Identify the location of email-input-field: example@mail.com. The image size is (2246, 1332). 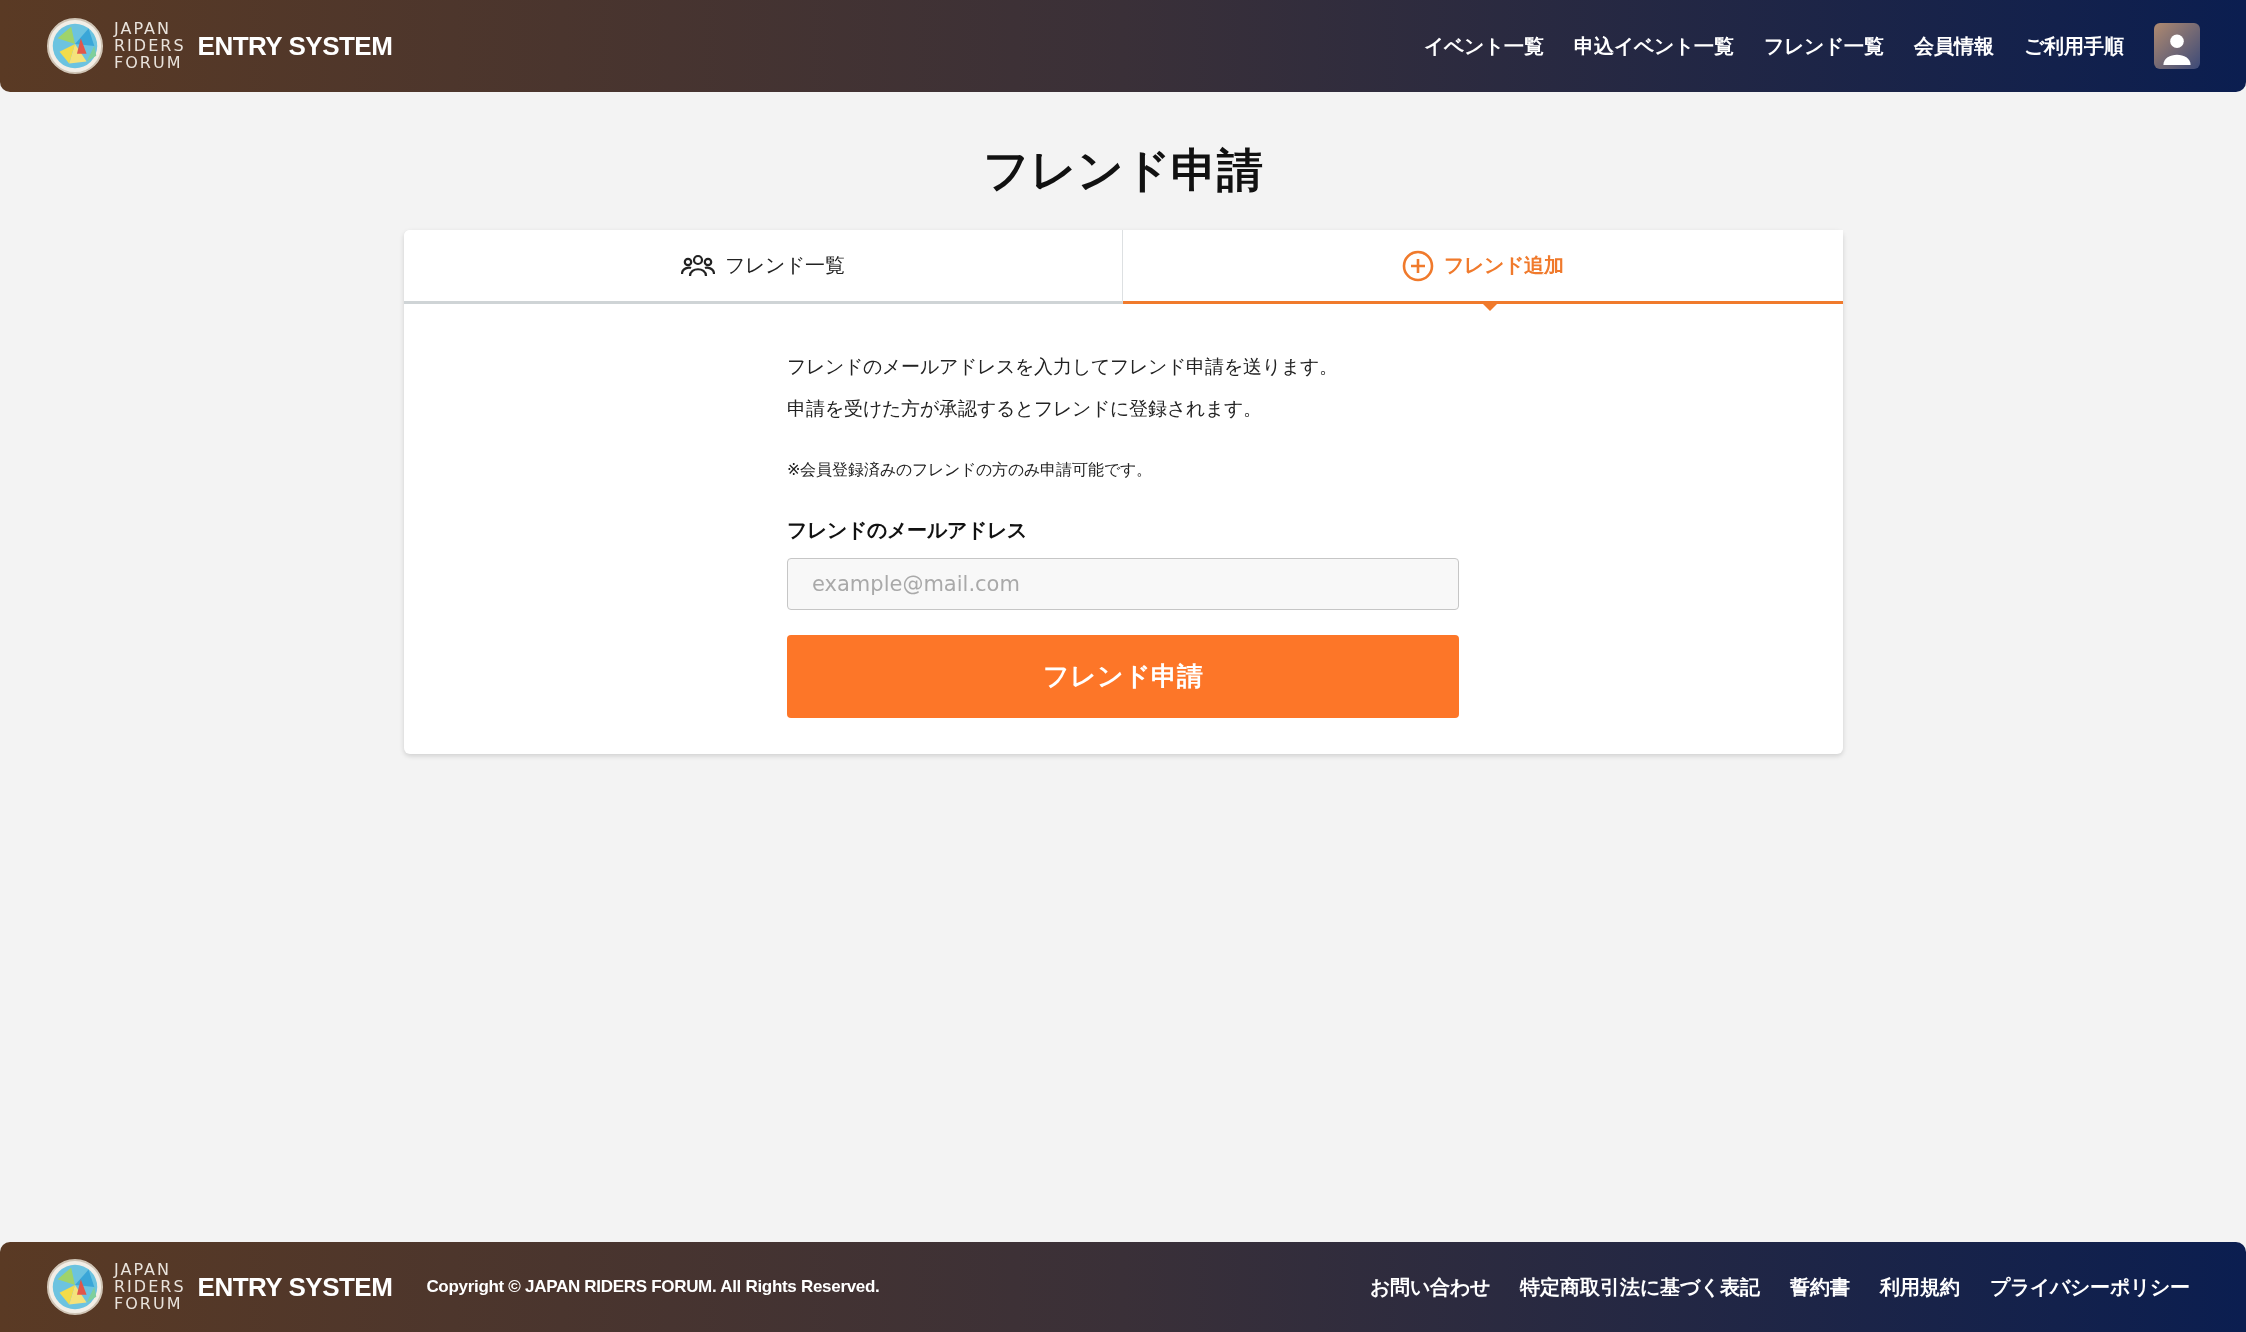
(1123, 584).